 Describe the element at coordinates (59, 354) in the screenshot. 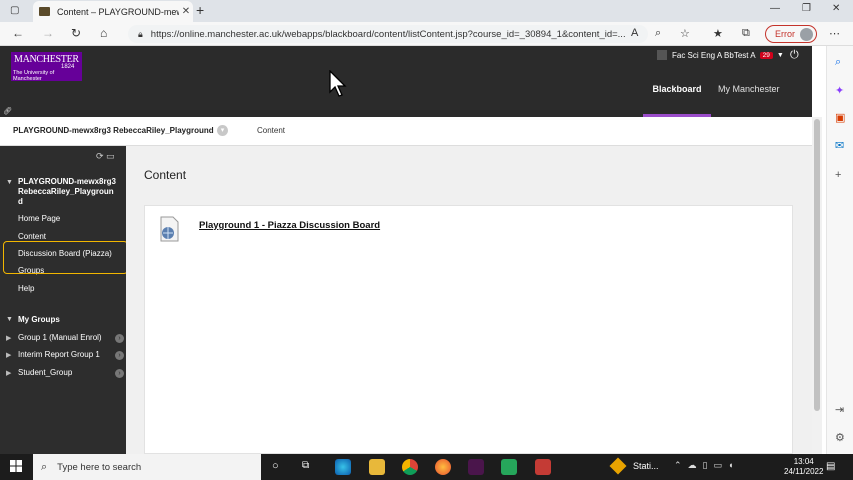

I see `group-item: Interim Report Group 1` at that location.